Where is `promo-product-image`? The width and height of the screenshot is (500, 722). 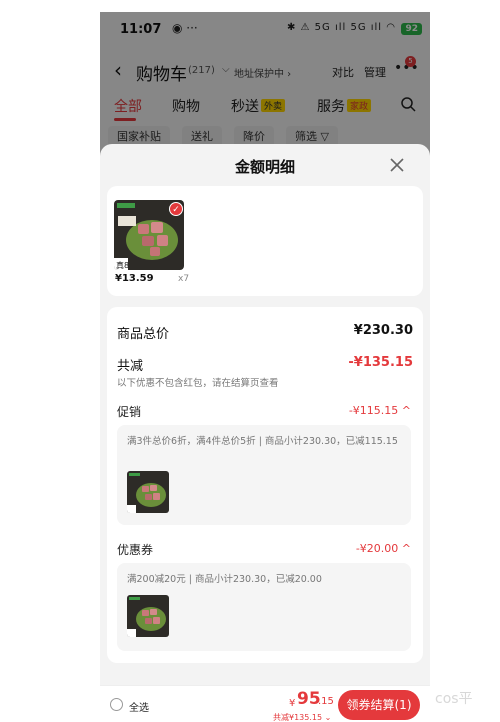
promo-product-image is located at coordinates (148, 492).